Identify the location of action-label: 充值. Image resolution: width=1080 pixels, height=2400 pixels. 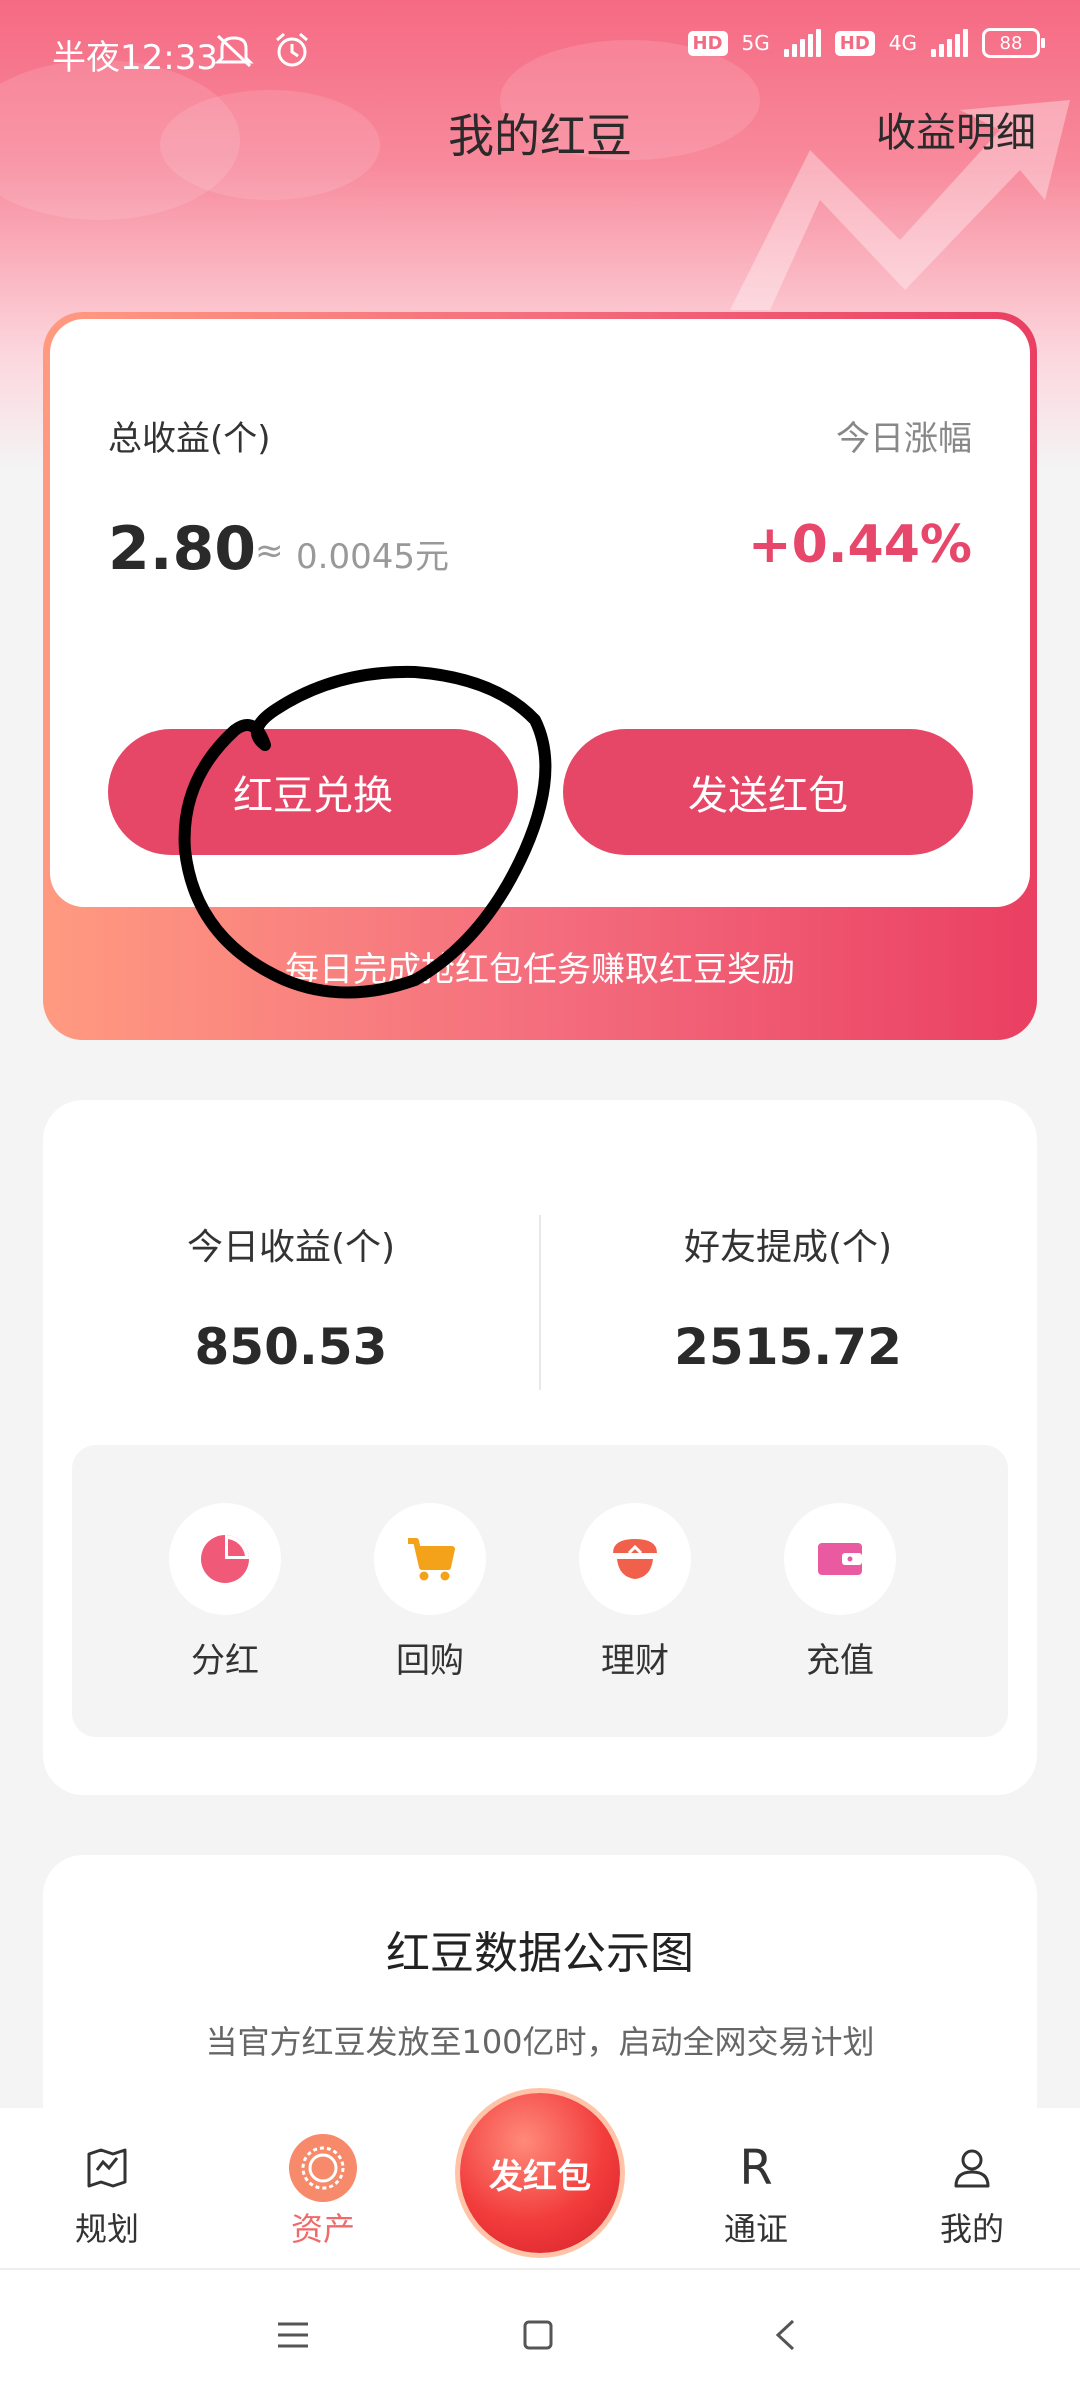
(840, 1661).